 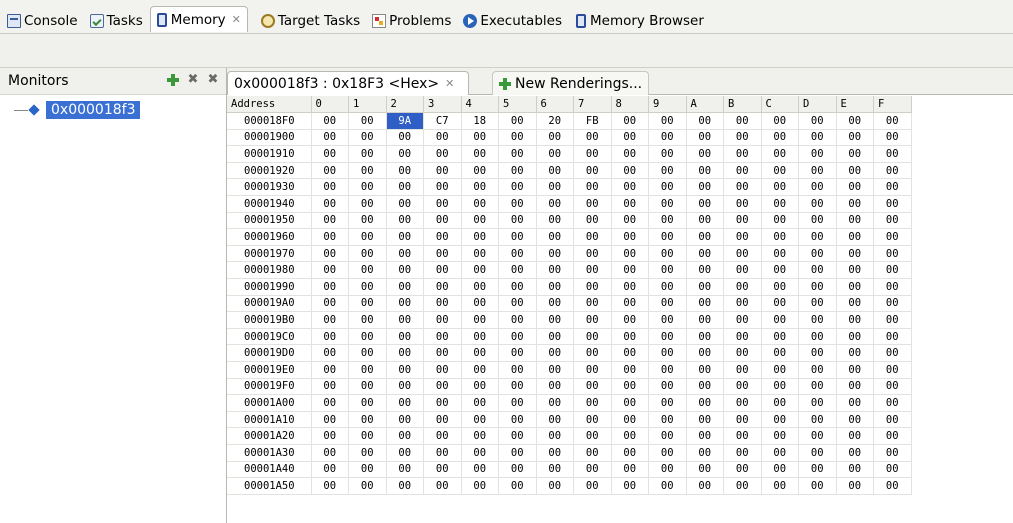 I want to click on tab-problems: Problems, so click(x=412, y=20).